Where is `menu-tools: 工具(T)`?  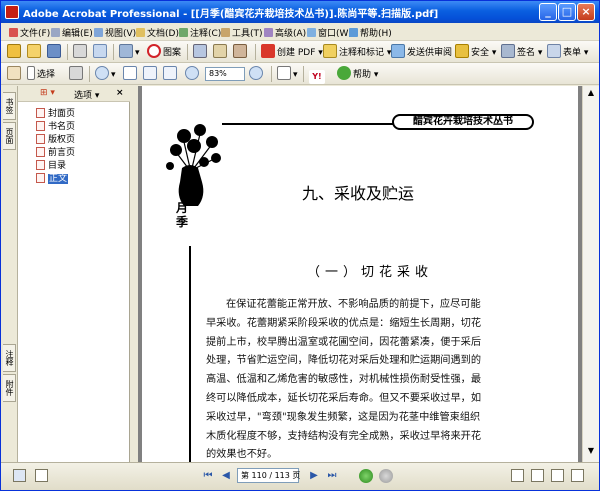
menu-tools: 工具(T) is located at coordinates (242, 32).